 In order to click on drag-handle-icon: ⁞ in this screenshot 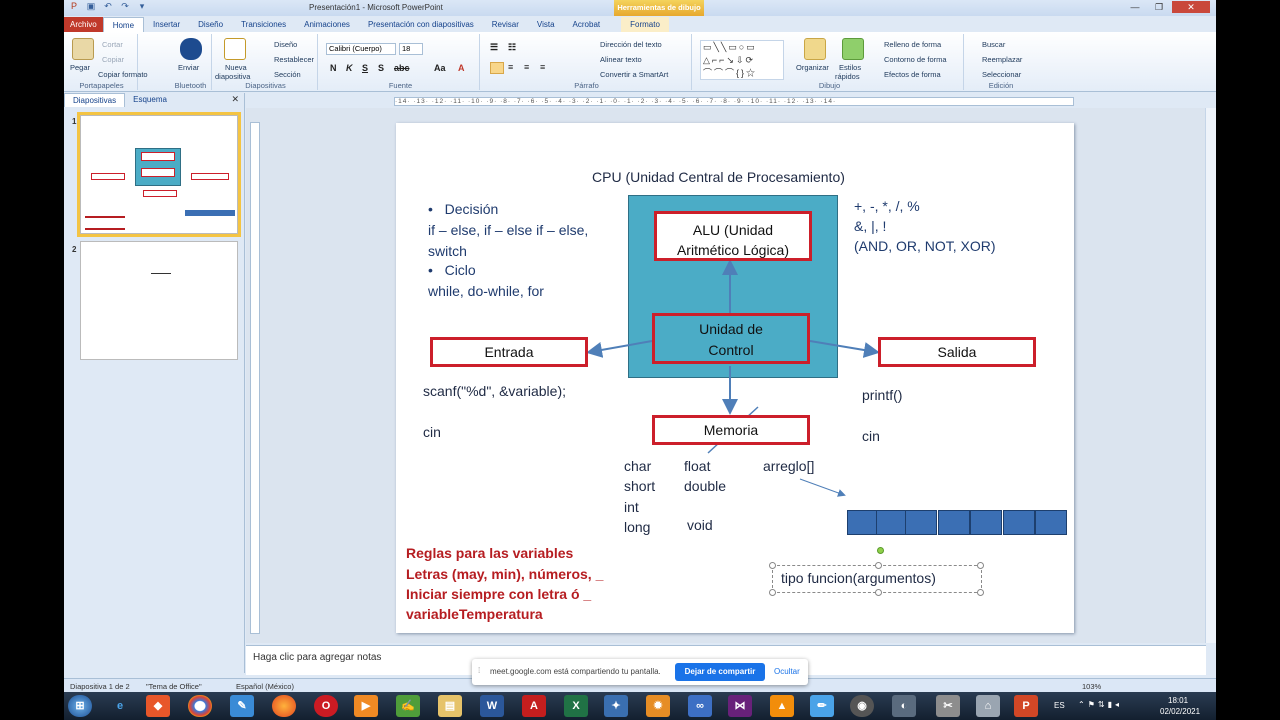, I will do `click(479, 670)`.